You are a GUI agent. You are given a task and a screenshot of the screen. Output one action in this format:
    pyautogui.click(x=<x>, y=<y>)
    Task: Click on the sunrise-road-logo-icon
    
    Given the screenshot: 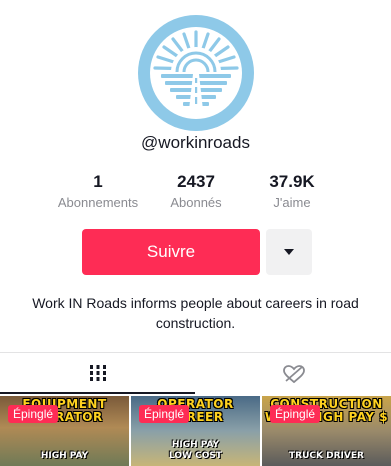 What is the action you would take?
    pyautogui.click(x=196, y=73)
    